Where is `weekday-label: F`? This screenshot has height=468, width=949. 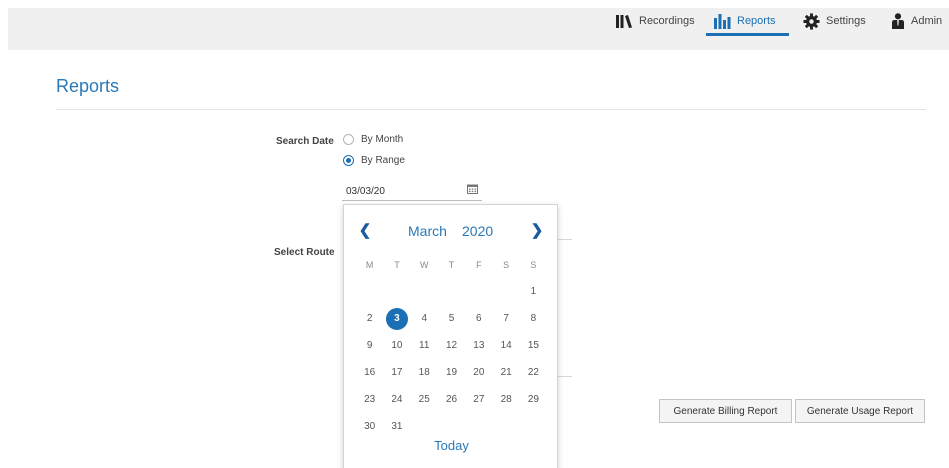 weekday-label: F is located at coordinates (479, 264).